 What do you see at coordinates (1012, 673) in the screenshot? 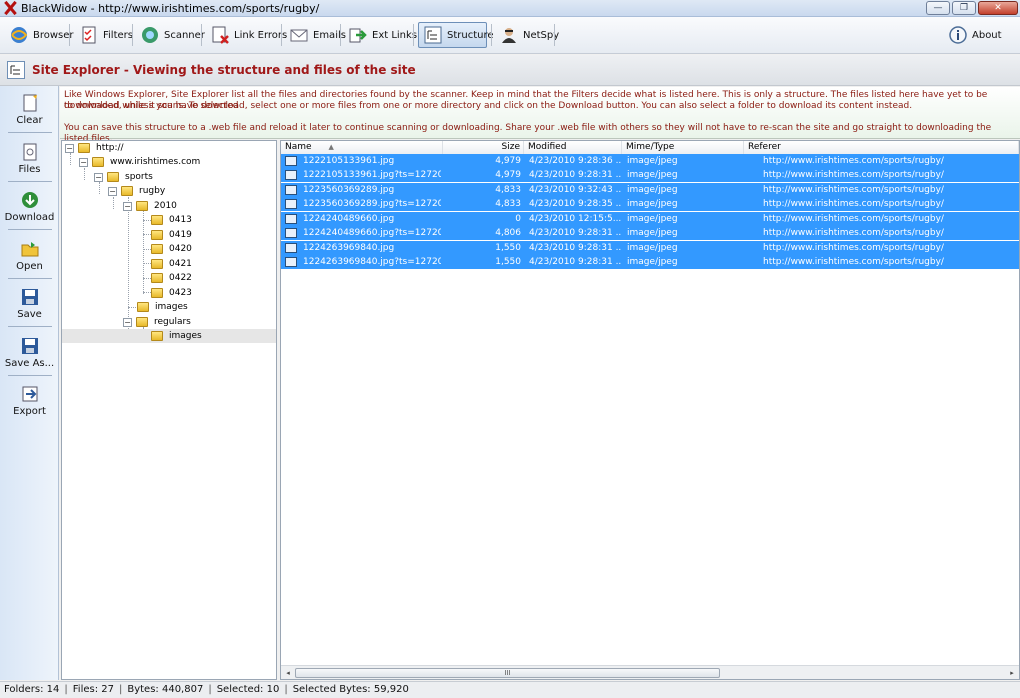
I see `scroll-right-arrow-icon: ▸` at bounding box center [1012, 673].